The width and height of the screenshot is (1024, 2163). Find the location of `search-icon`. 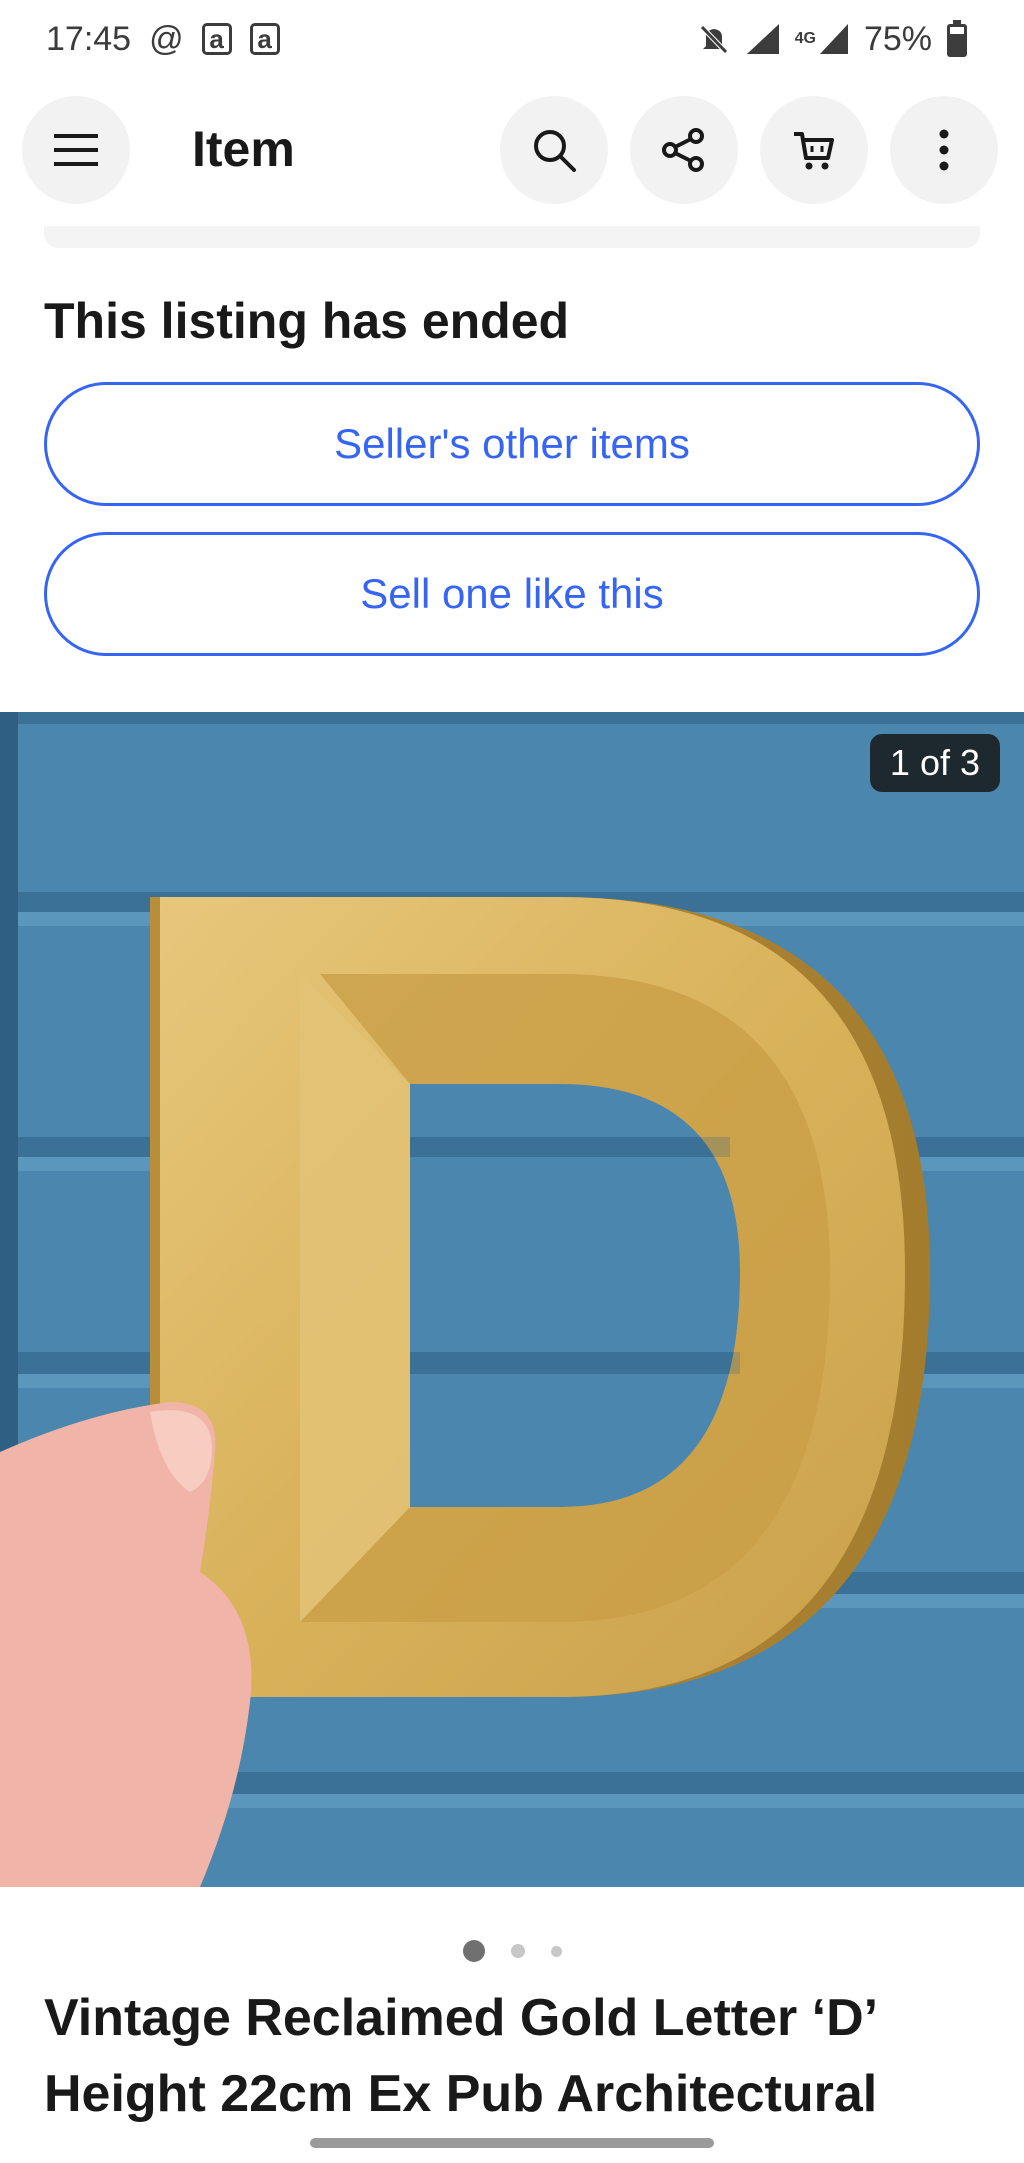

search-icon is located at coordinates (555, 151).